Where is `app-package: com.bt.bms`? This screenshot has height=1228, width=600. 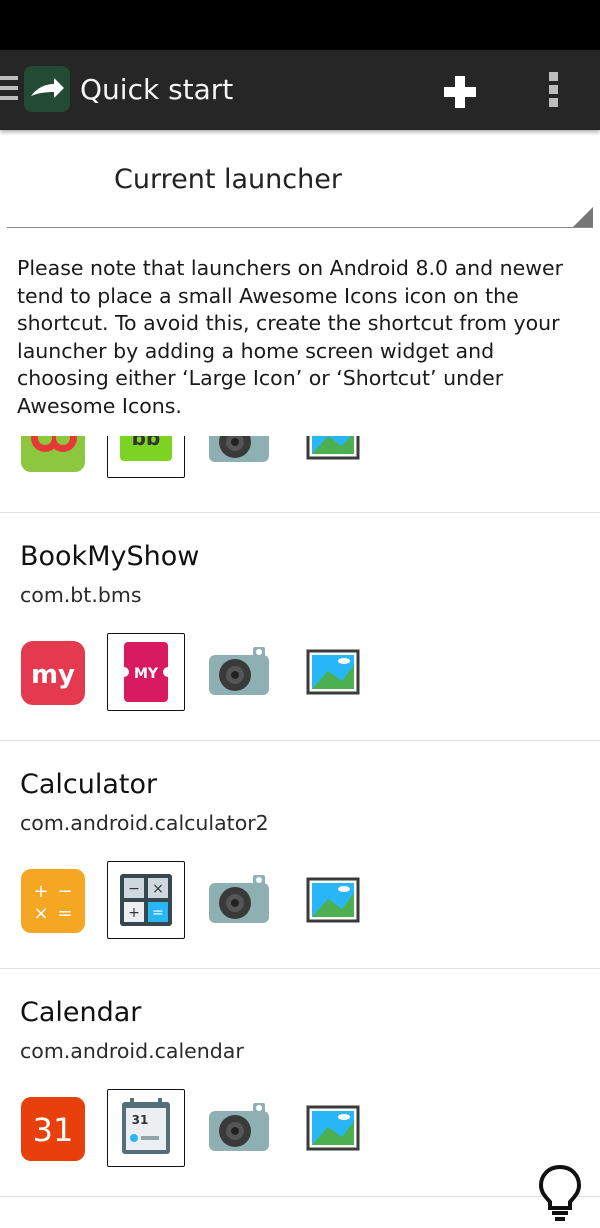 app-package: com.bt.bms is located at coordinates (81, 595).